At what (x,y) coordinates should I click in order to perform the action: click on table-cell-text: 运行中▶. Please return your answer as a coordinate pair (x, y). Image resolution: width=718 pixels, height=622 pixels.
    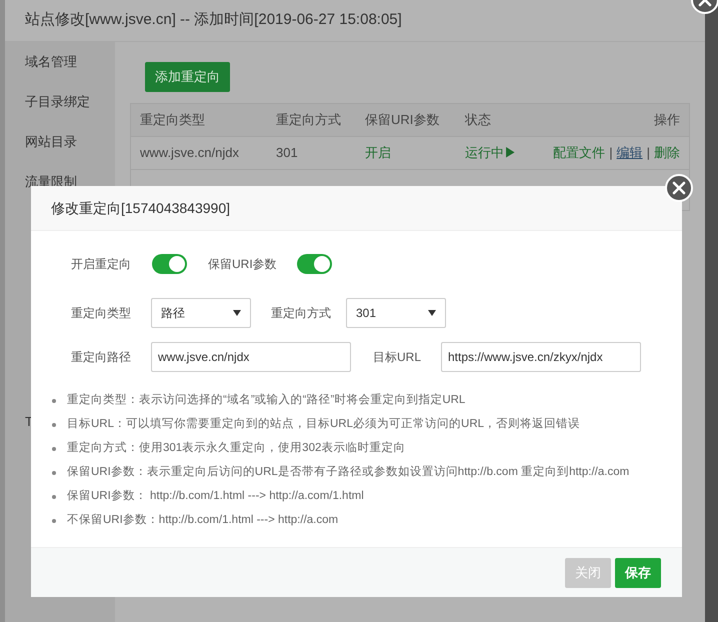
    Looking at the image, I should click on (491, 153).